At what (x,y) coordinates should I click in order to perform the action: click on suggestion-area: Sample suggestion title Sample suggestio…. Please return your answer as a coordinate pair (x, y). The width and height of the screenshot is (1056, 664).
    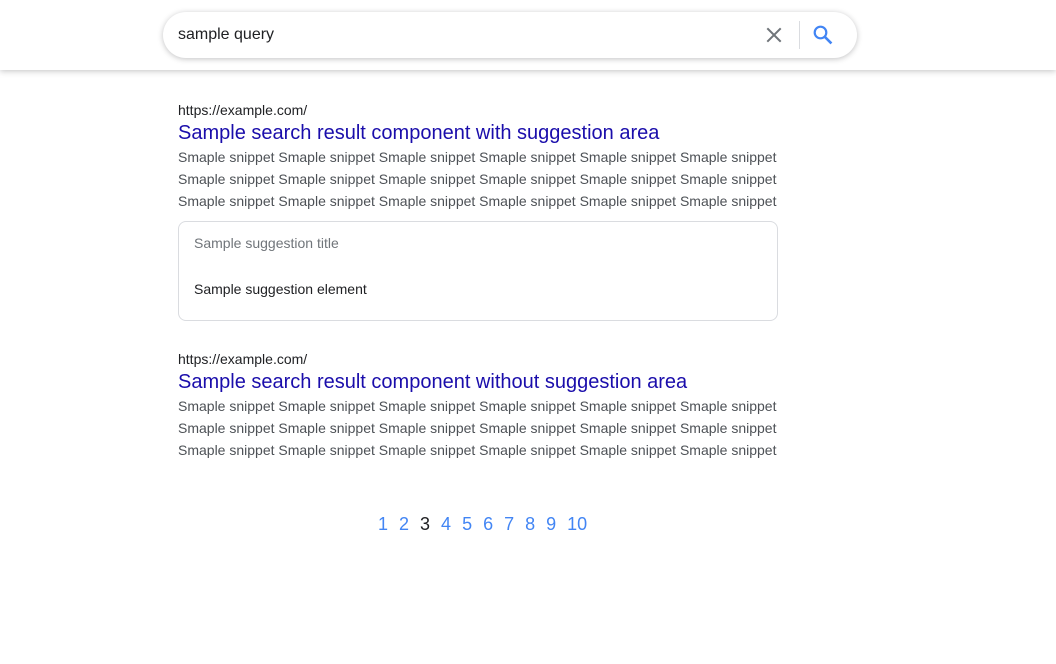
    Looking at the image, I should click on (478, 271).